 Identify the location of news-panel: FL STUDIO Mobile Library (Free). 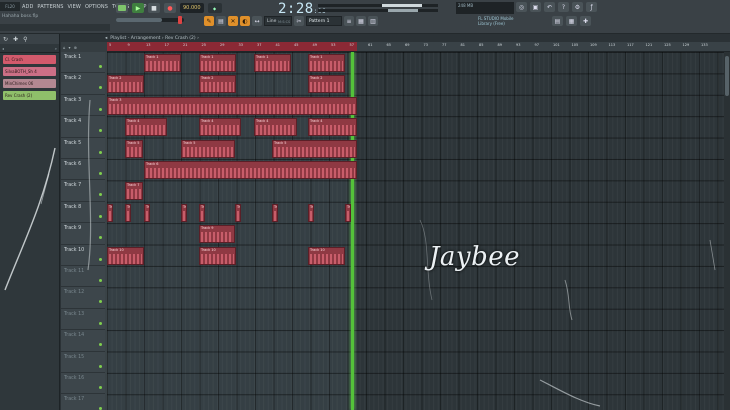
(508, 22).